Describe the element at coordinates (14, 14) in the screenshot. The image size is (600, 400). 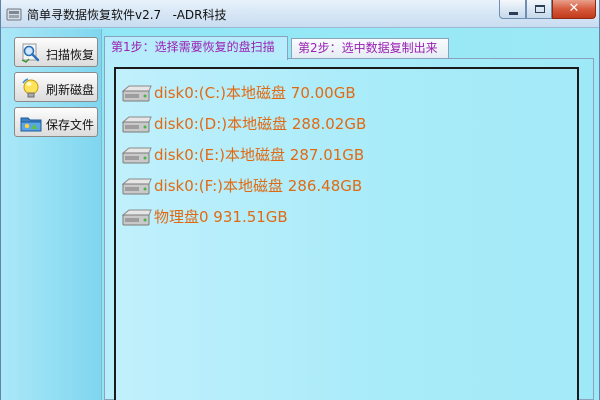
I see `app-icon` at that location.